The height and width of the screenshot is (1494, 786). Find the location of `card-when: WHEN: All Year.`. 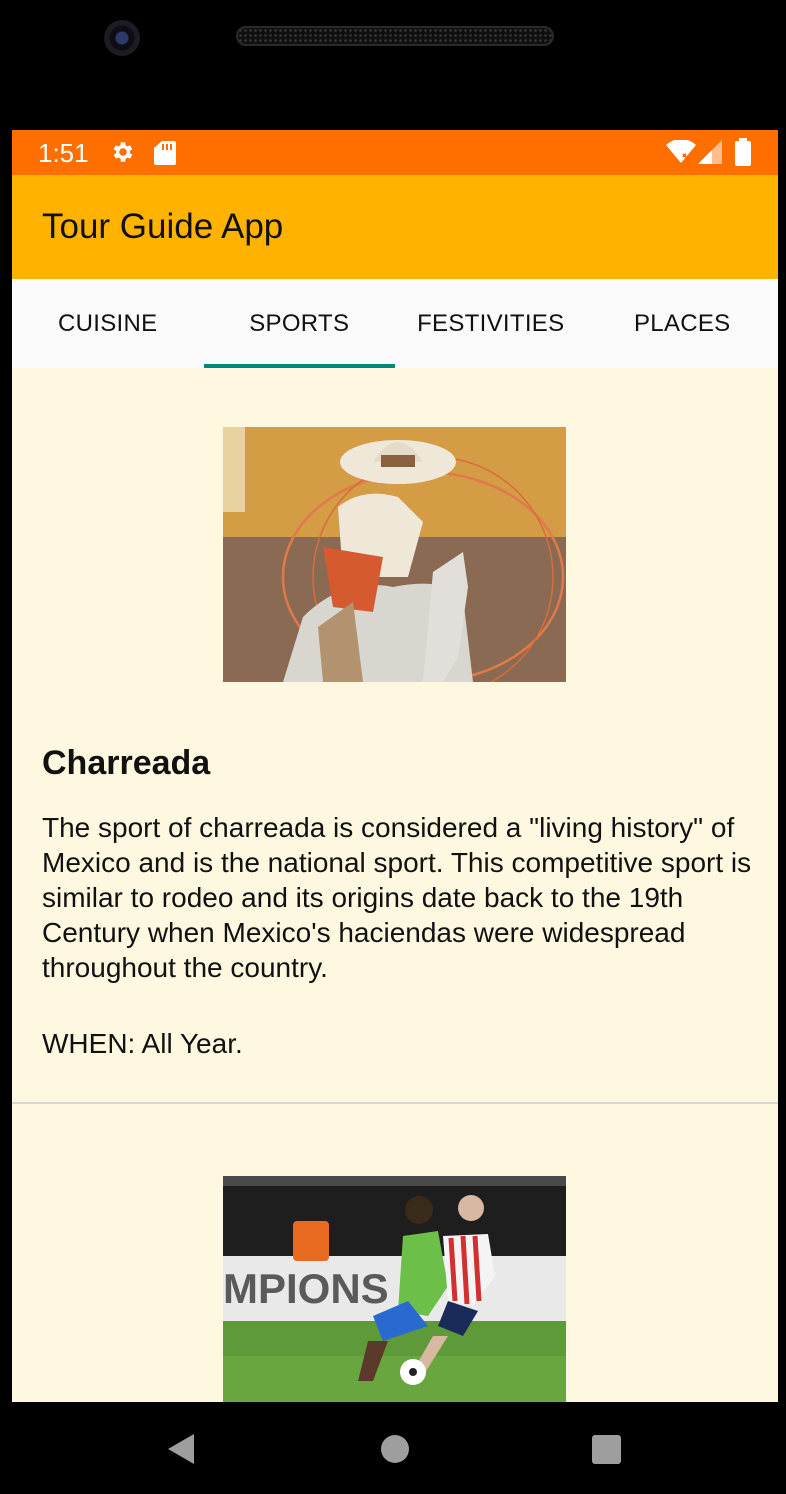

card-when: WHEN: All Year. is located at coordinates (142, 1043).